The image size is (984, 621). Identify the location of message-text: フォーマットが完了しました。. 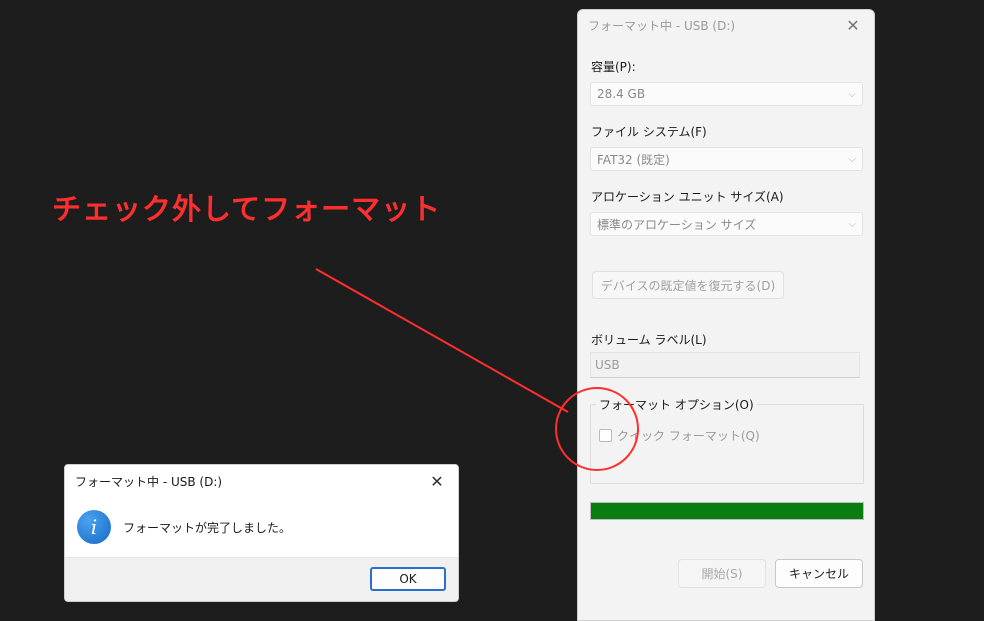
(207, 527).